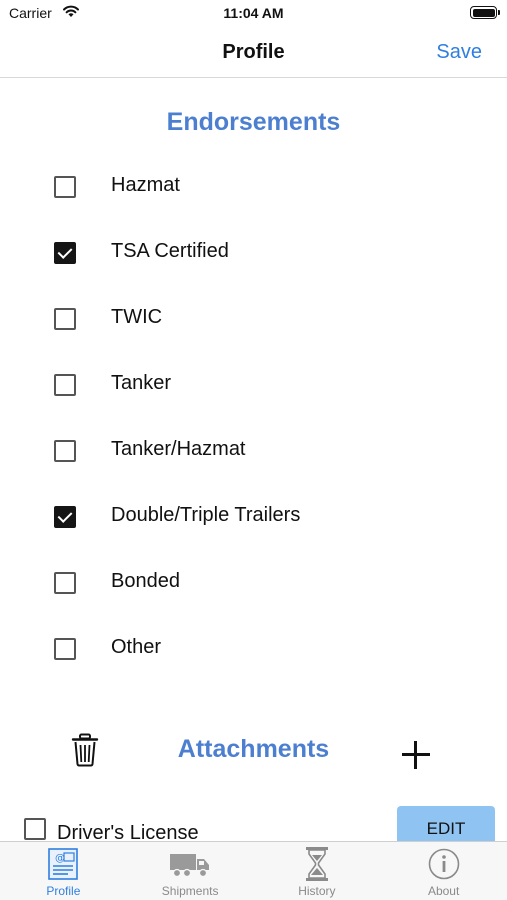  I want to click on endorsement-item-other: Other, so click(253, 649).